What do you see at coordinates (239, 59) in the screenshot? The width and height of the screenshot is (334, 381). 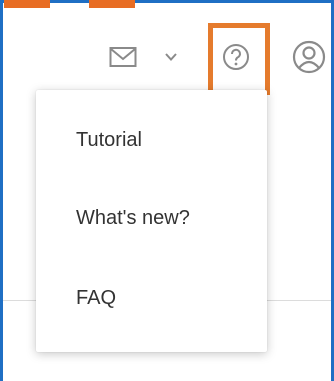 I see `help-icon-highlight` at bounding box center [239, 59].